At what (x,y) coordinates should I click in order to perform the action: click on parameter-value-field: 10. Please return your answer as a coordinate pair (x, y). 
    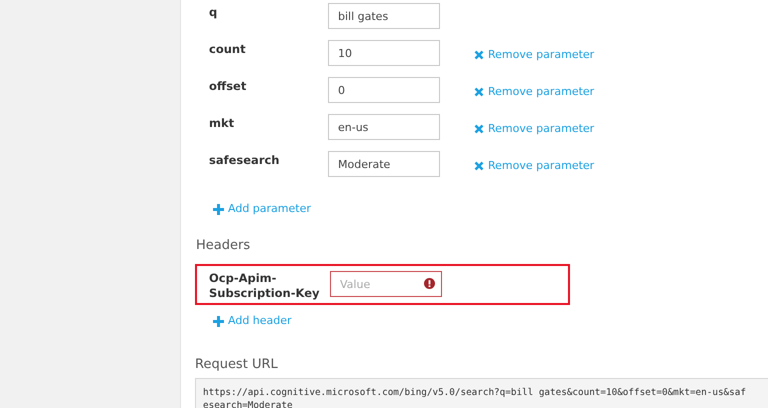
    Looking at the image, I should click on (384, 53).